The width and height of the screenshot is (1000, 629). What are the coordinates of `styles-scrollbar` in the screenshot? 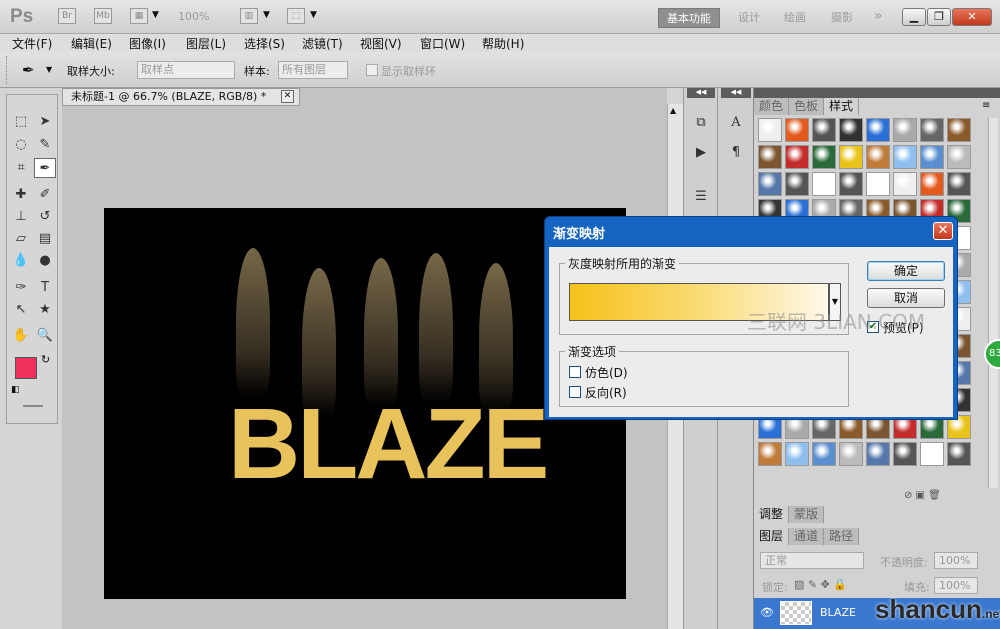 It's located at (993, 303).